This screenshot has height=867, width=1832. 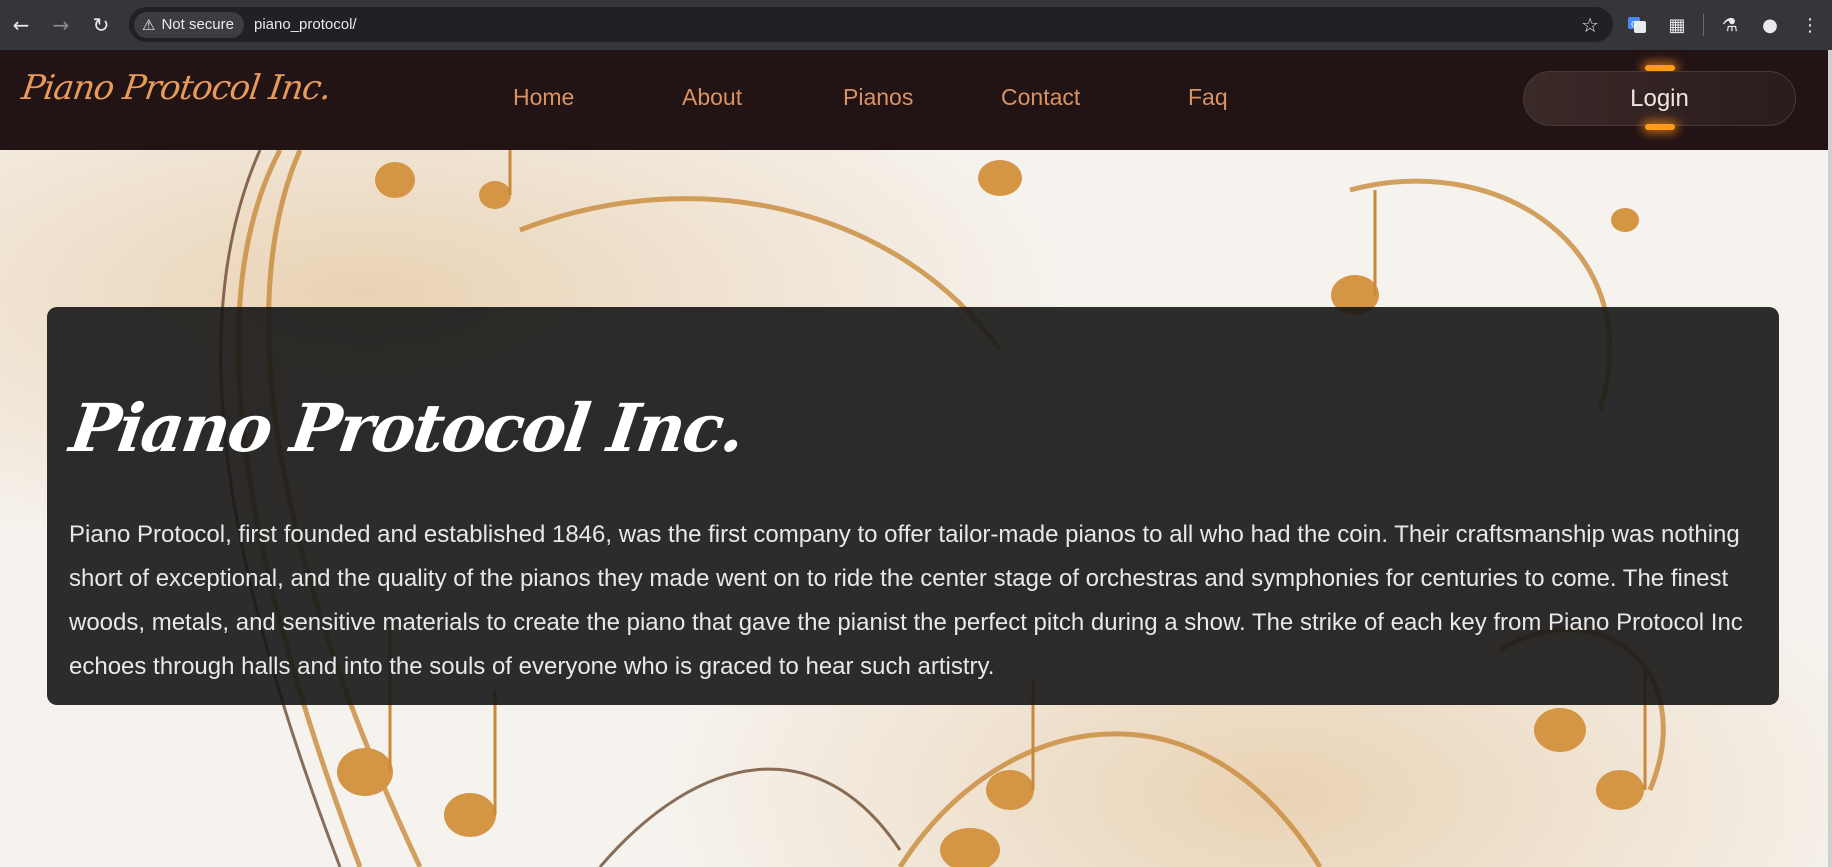 I want to click on back-arrow-icon: ←, so click(x=21, y=25).